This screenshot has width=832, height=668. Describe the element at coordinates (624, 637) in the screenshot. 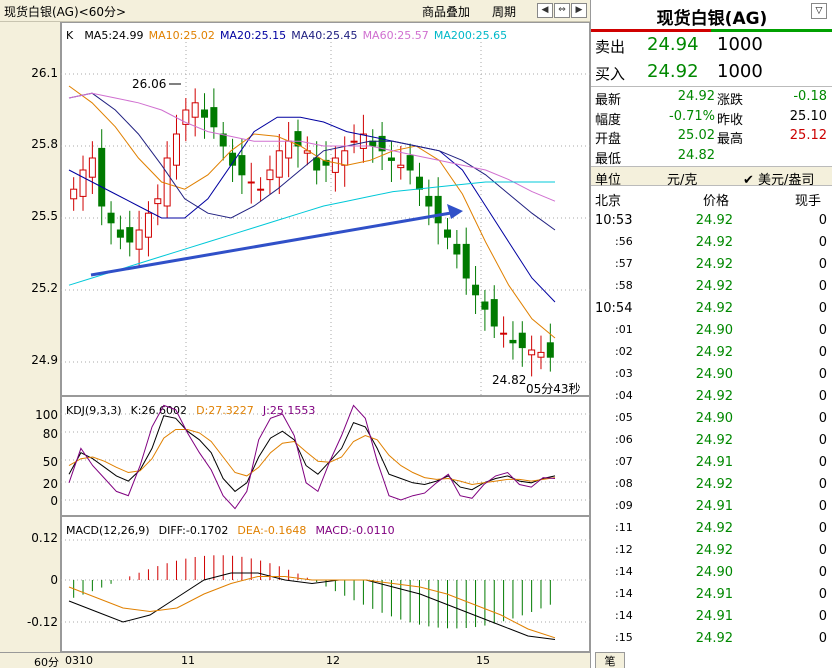

I see `tick-time: :15` at that location.